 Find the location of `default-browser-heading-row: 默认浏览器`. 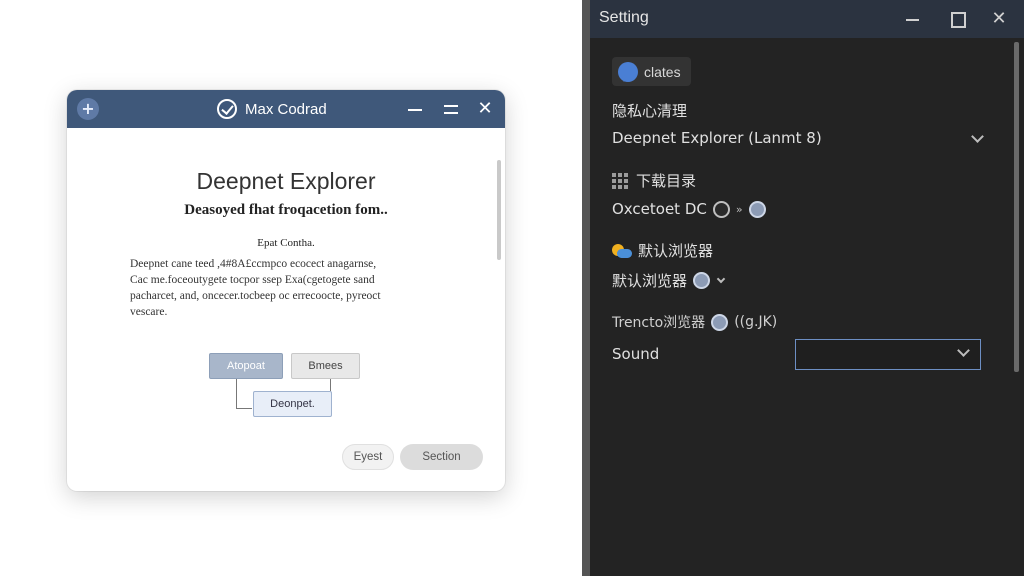

default-browser-heading-row: 默认浏览器 is located at coordinates (662, 250).